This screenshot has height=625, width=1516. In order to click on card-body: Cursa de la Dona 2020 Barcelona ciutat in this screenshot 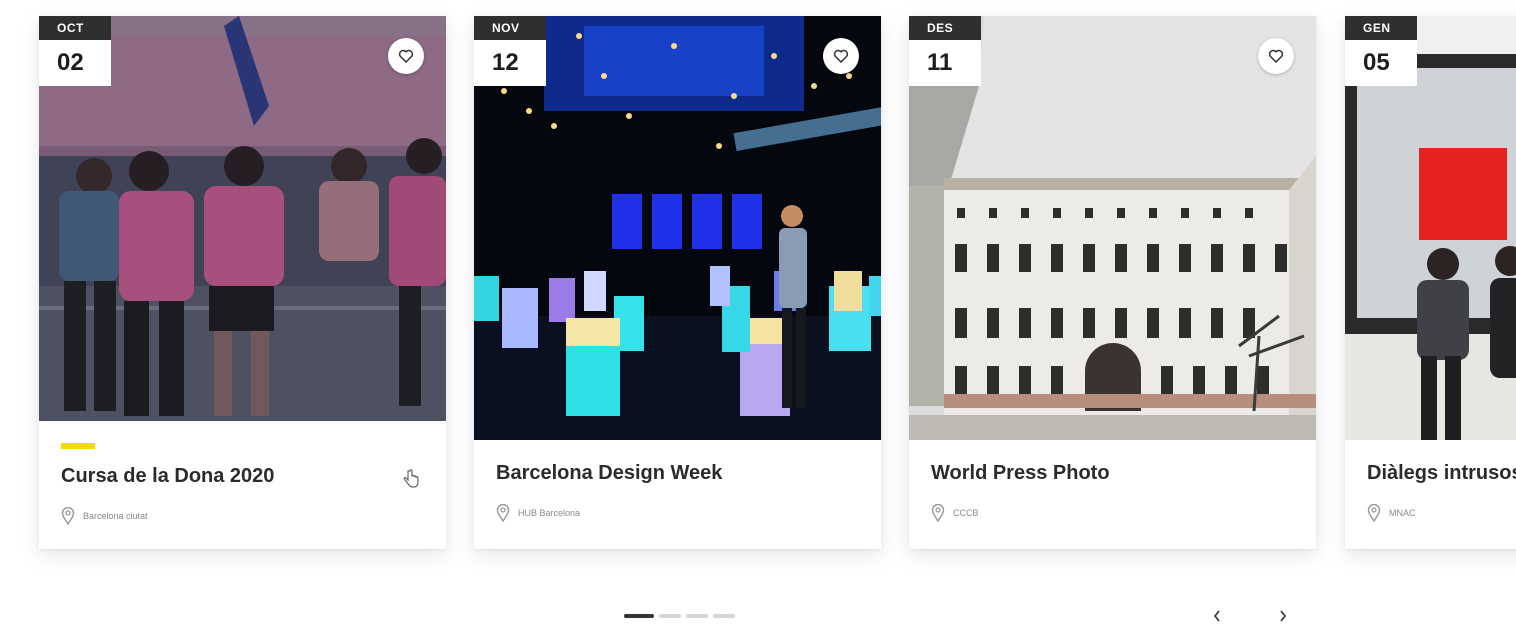, I will do `click(242, 485)`.